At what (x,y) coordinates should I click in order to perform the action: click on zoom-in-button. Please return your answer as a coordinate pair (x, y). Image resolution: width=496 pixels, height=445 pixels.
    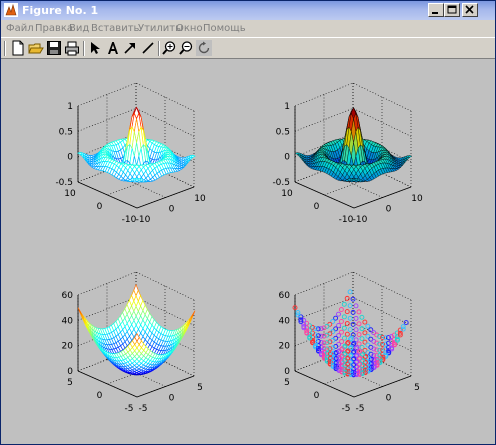
    Looking at the image, I should click on (169, 48).